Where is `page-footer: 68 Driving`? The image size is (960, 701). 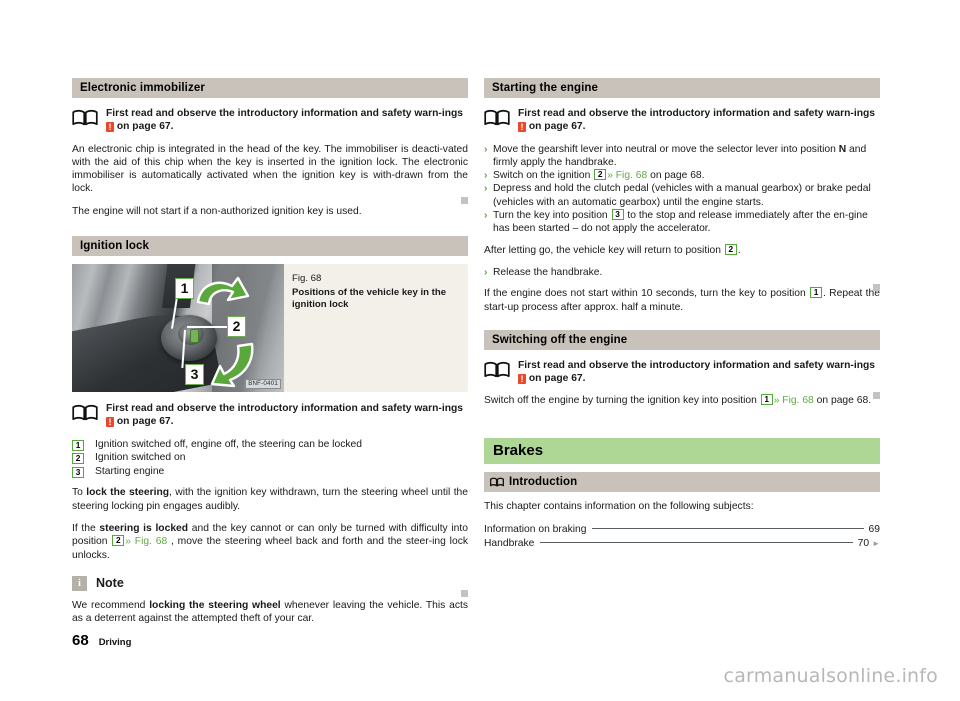
page-footer: 68 Driving is located at coordinates (101, 640).